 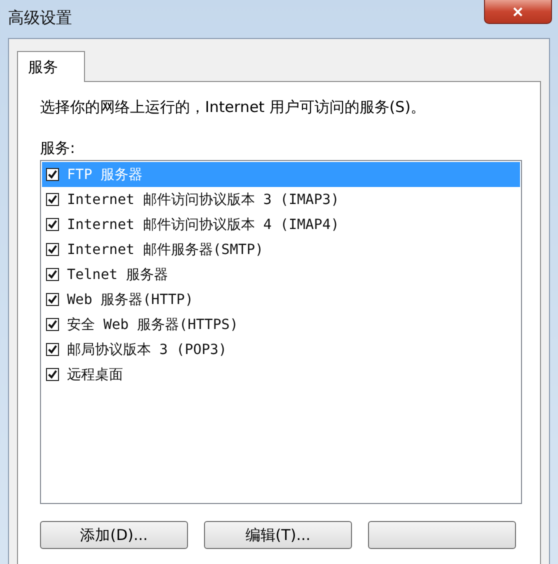 What do you see at coordinates (51, 66) in the screenshot?
I see `tab: 服务` at bounding box center [51, 66].